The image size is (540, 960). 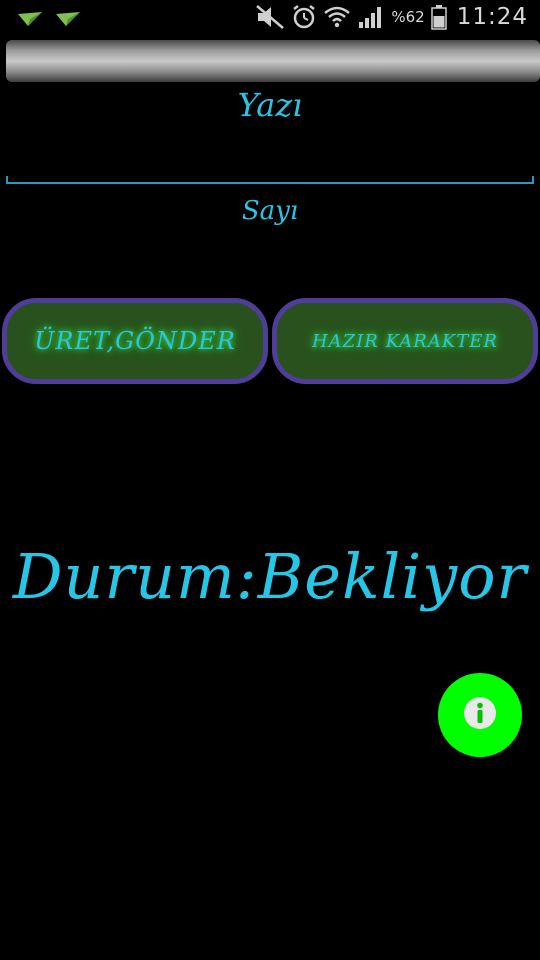 What do you see at coordinates (270, 576) in the screenshot?
I see `status-text: Durum:Bekliyor` at bounding box center [270, 576].